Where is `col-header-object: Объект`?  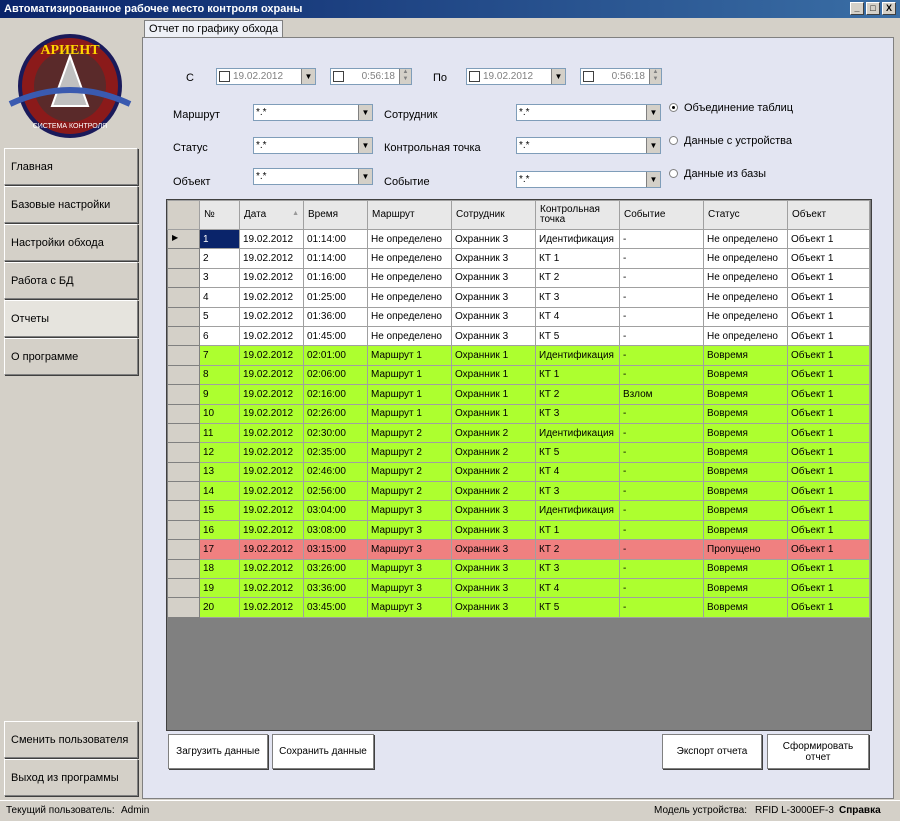
col-header-object: Объект is located at coordinates (828, 215).